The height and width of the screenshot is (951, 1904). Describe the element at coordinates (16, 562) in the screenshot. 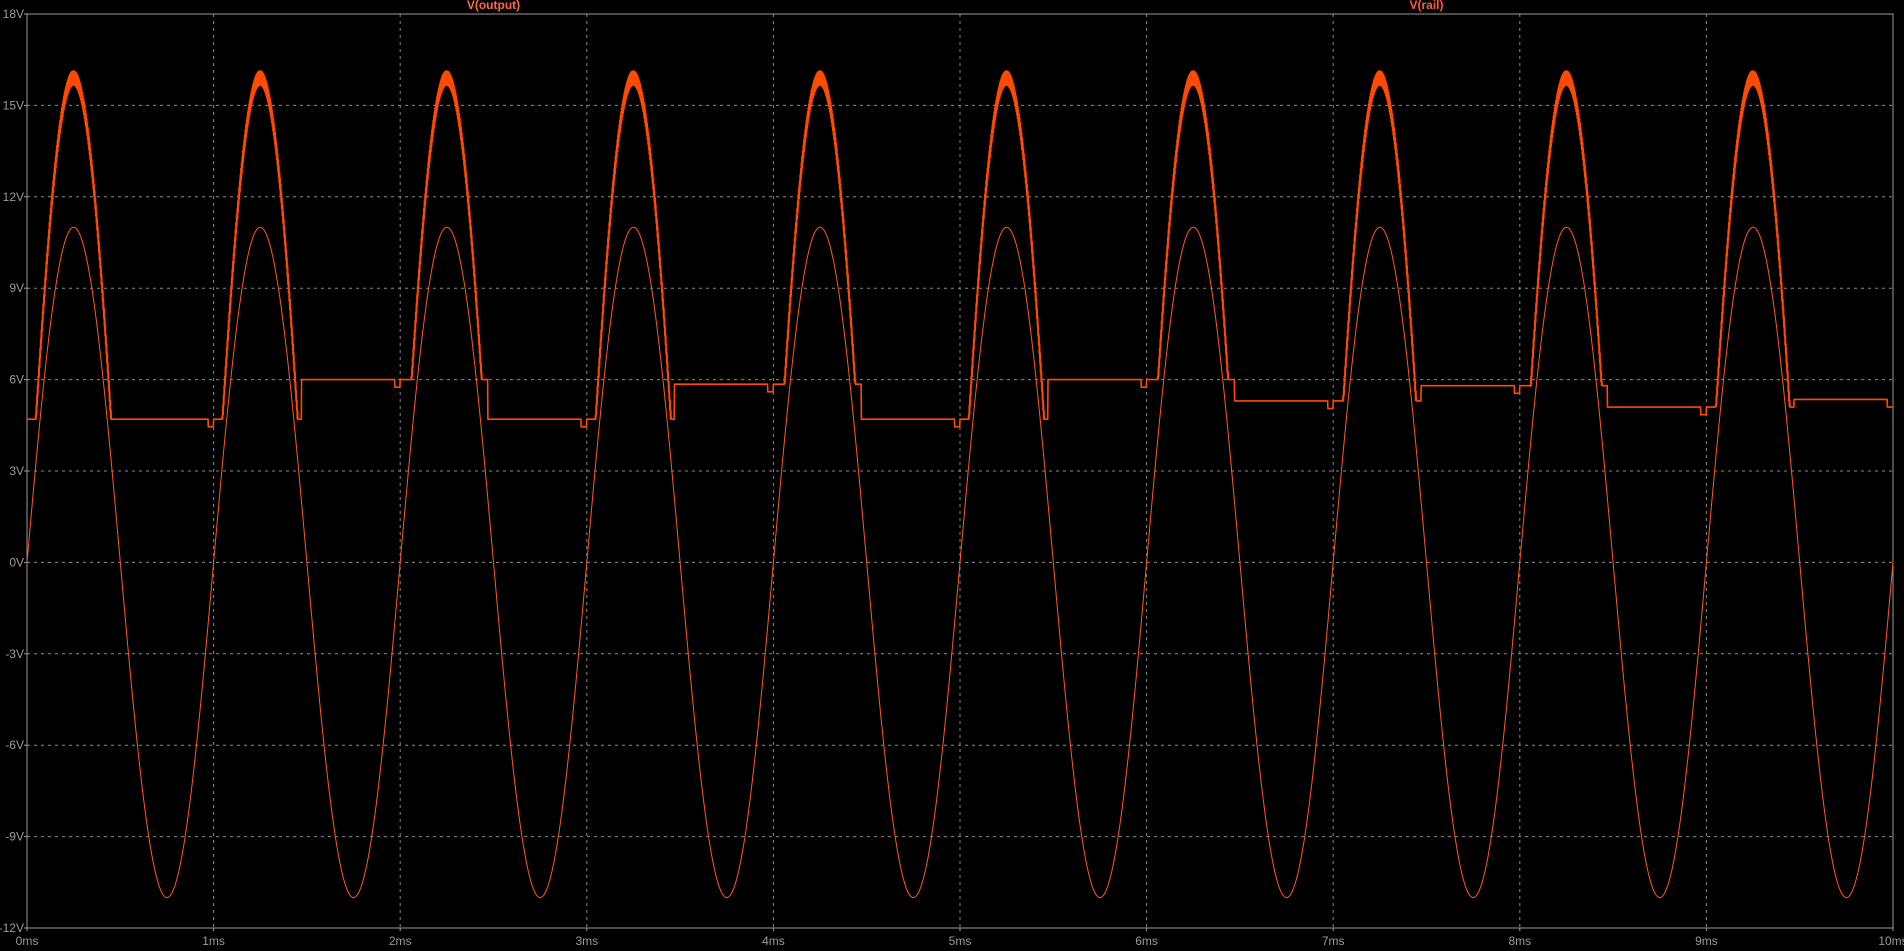

I see `y-tick-label: 0V` at that location.